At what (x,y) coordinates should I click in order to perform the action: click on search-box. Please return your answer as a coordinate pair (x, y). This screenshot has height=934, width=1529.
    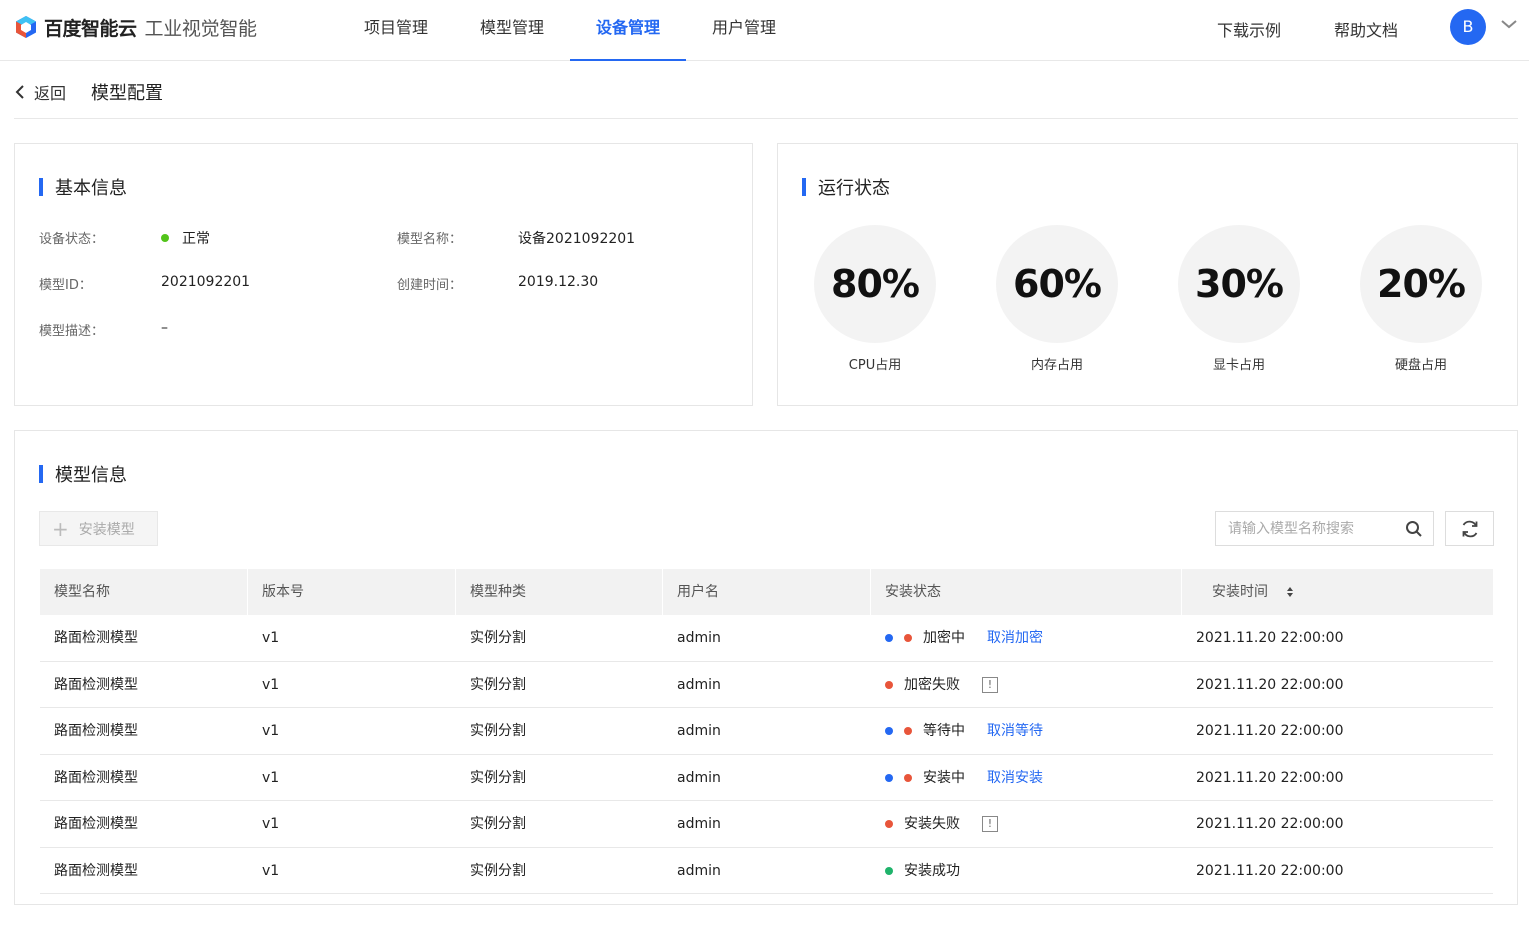
    Looking at the image, I should click on (1324, 528).